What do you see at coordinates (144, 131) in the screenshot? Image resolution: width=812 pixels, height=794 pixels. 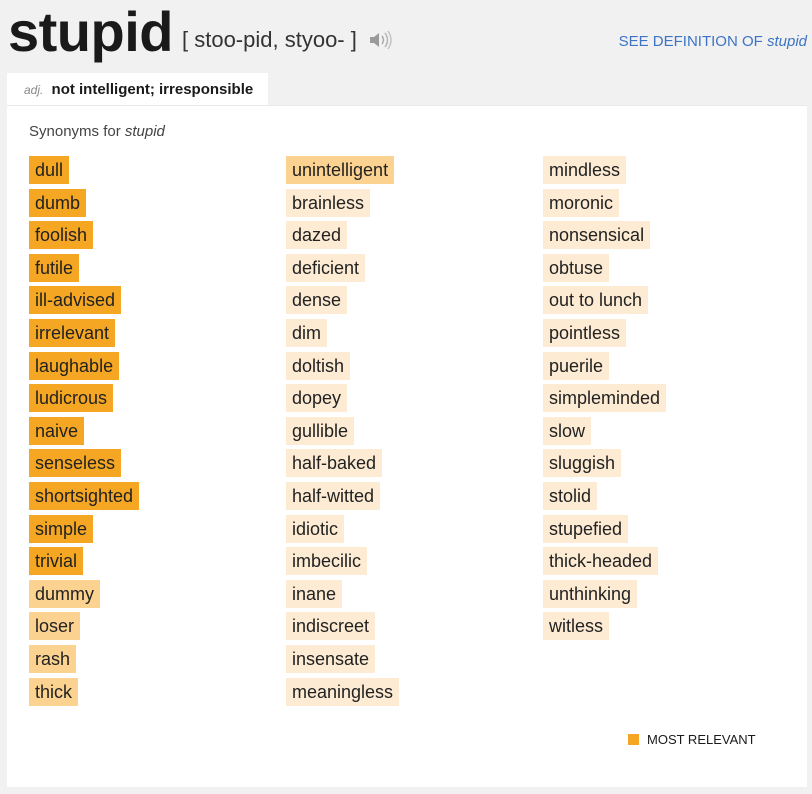 I see `synonyms-heading-word: stupid` at bounding box center [144, 131].